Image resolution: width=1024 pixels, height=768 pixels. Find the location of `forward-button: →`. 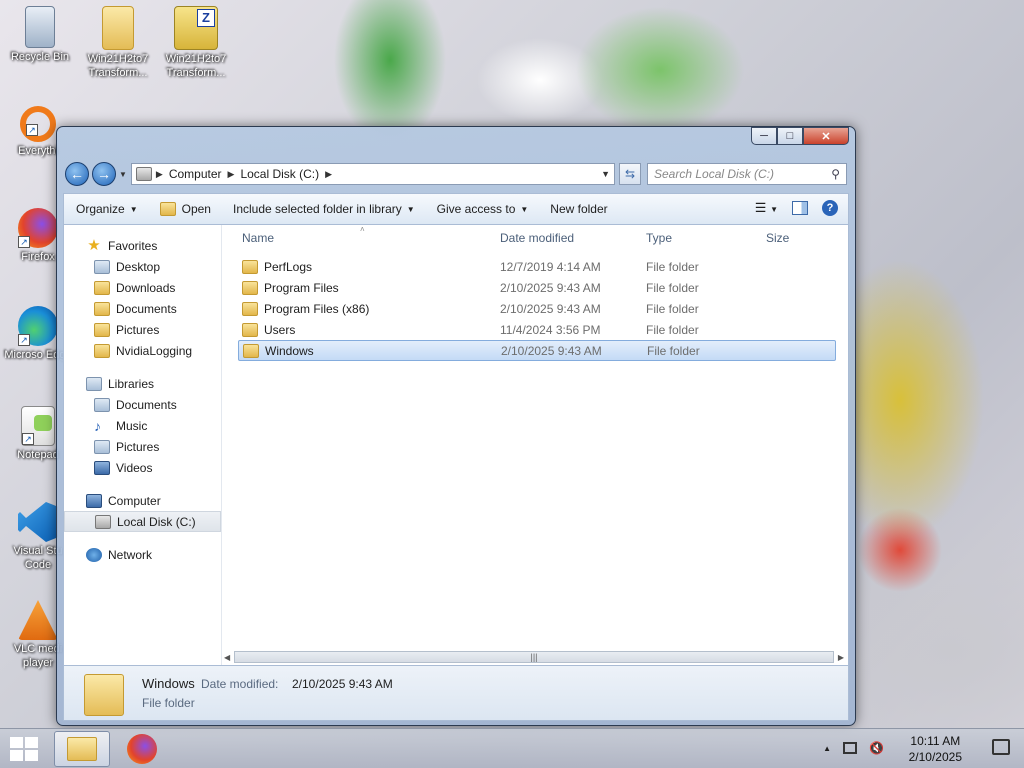

forward-button: → is located at coordinates (104, 174).